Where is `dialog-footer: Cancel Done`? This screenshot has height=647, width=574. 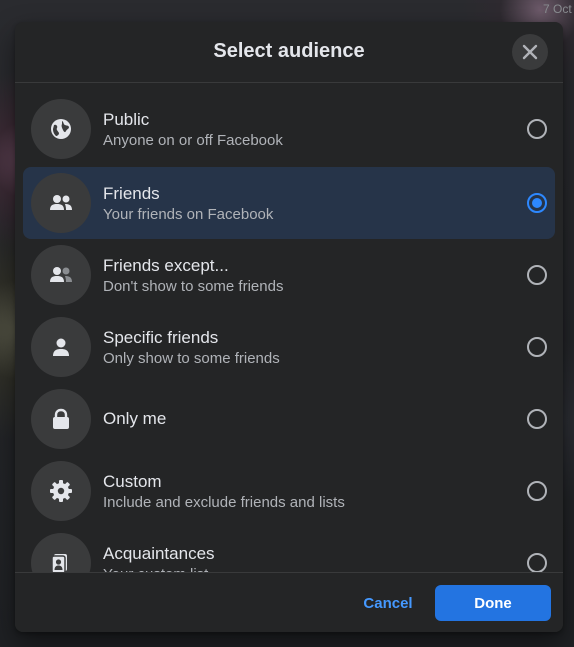
dialog-footer: Cancel Done is located at coordinates (289, 602).